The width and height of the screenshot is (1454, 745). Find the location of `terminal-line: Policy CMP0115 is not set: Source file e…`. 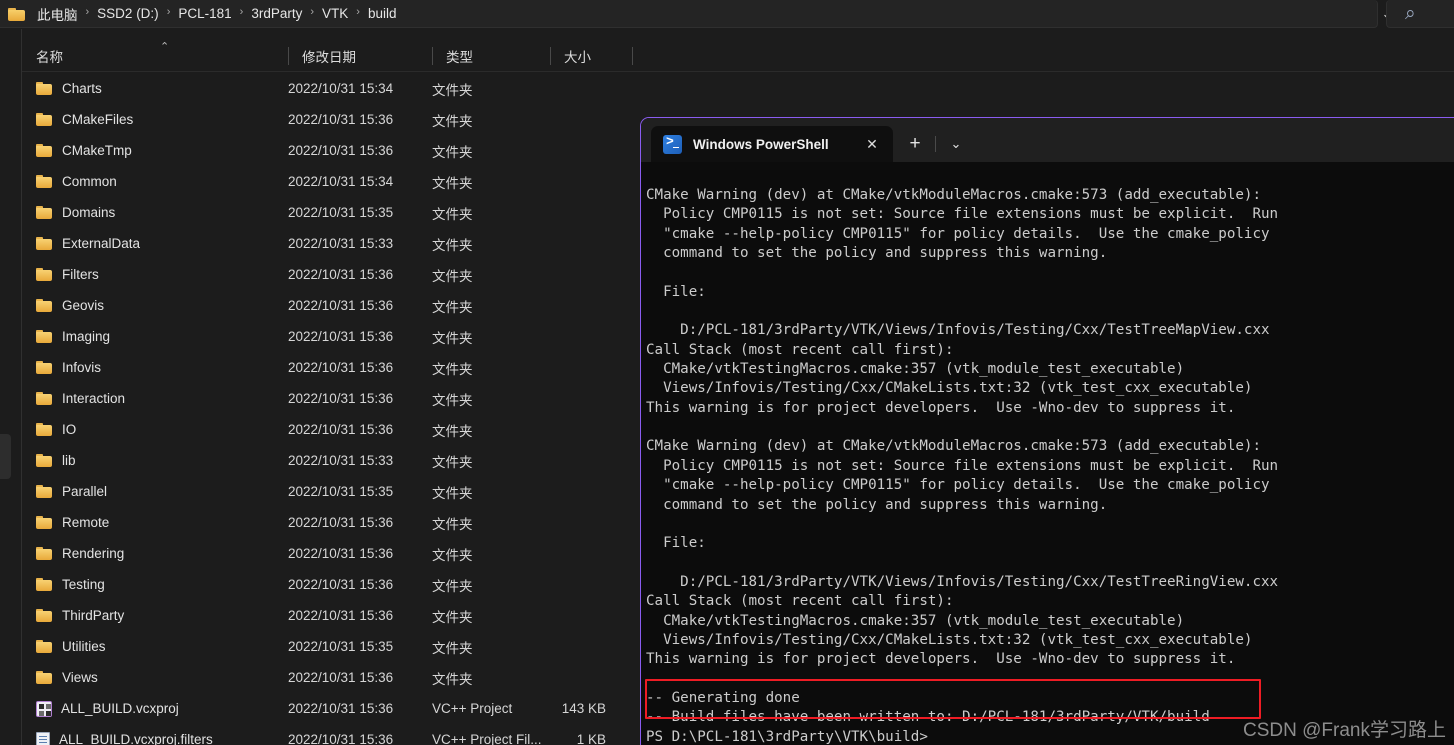

terminal-line: Policy CMP0115 is not set: Source file e… is located at coordinates (962, 214).